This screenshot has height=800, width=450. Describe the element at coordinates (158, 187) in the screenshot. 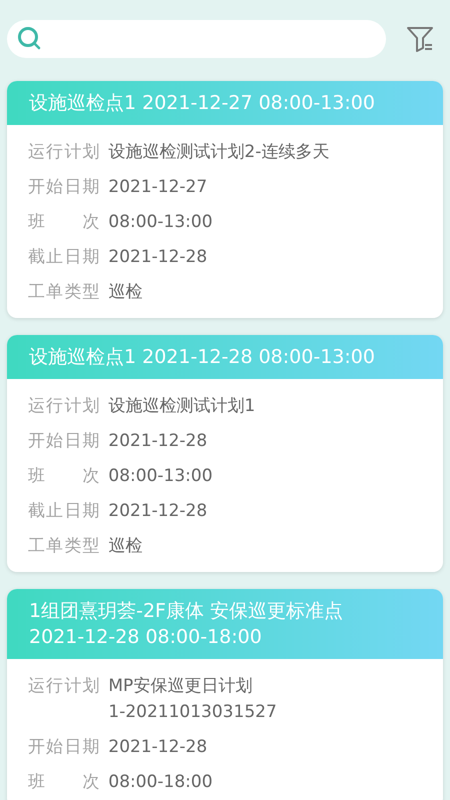

I see `field-value: 2021-12-27` at that location.